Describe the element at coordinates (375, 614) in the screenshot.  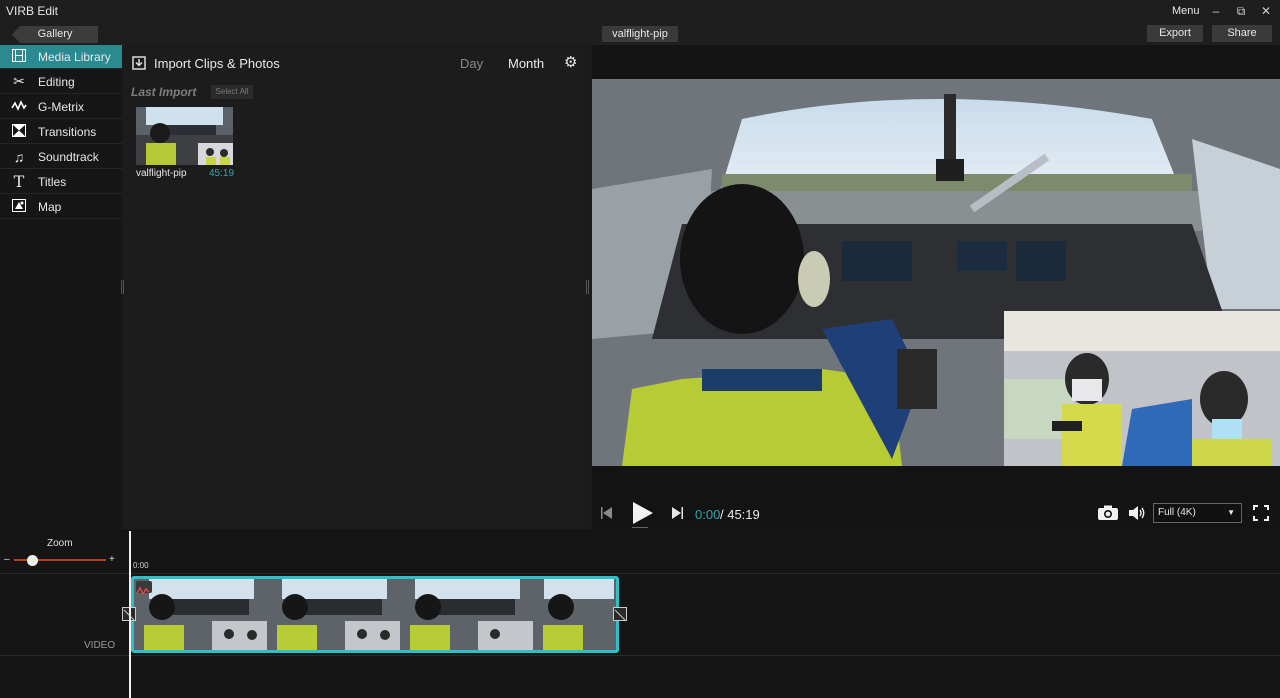
I see `timeline-clip` at that location.